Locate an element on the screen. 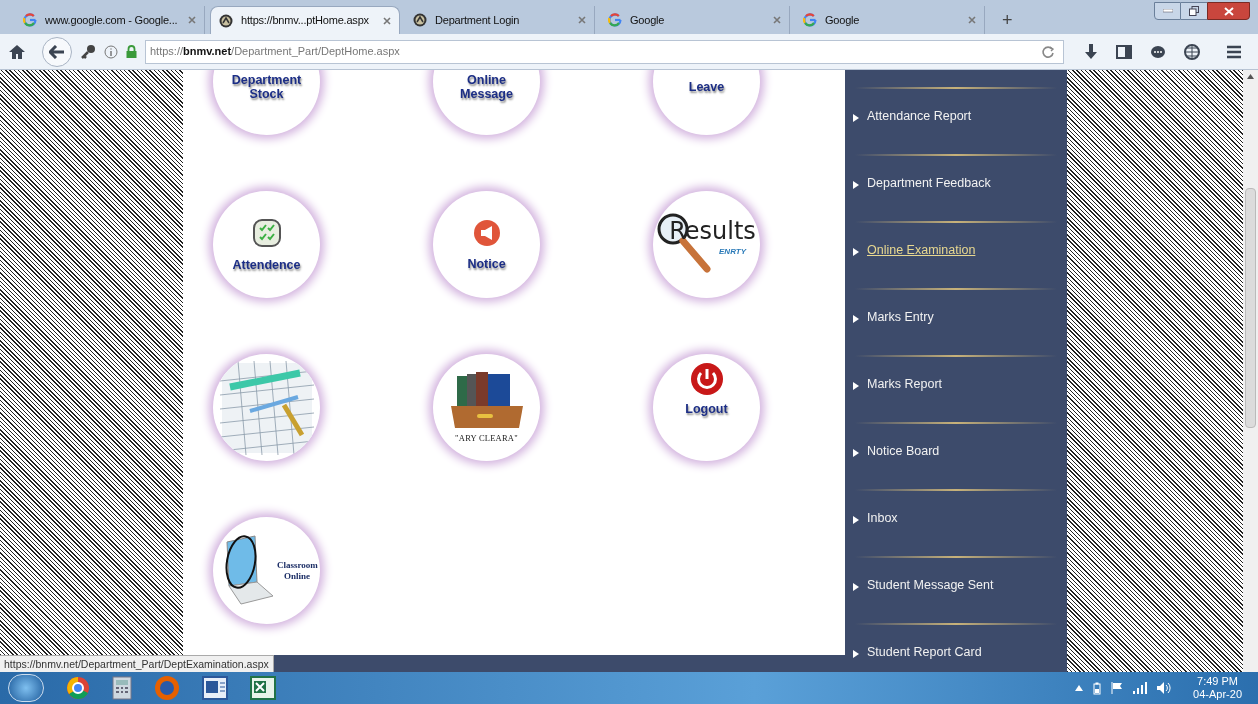 The width and height of the screenshot is (1258, 704). sidebar-link: Marks Report is located at coordinates (960, 384).